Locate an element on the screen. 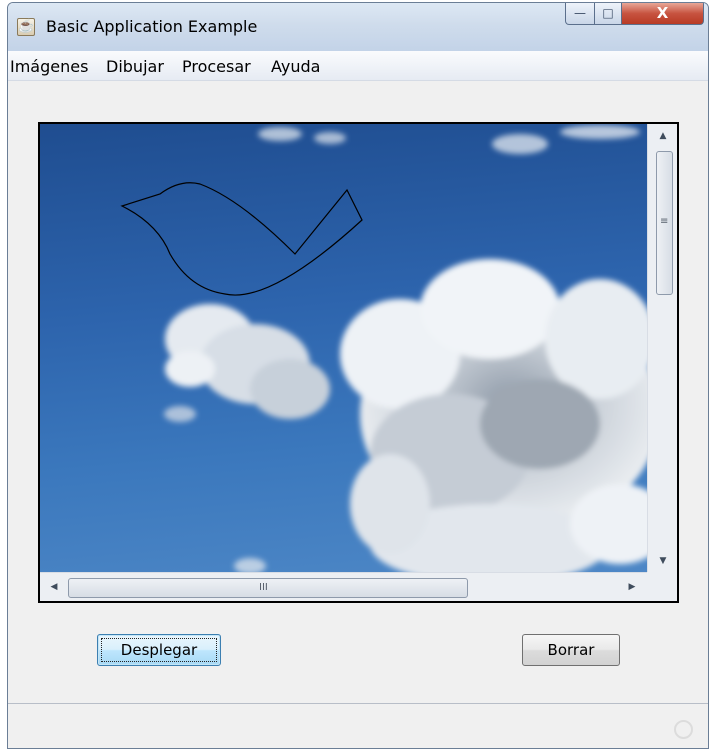  horizontal-grip-icon: III is located at coordinates (263, 587).